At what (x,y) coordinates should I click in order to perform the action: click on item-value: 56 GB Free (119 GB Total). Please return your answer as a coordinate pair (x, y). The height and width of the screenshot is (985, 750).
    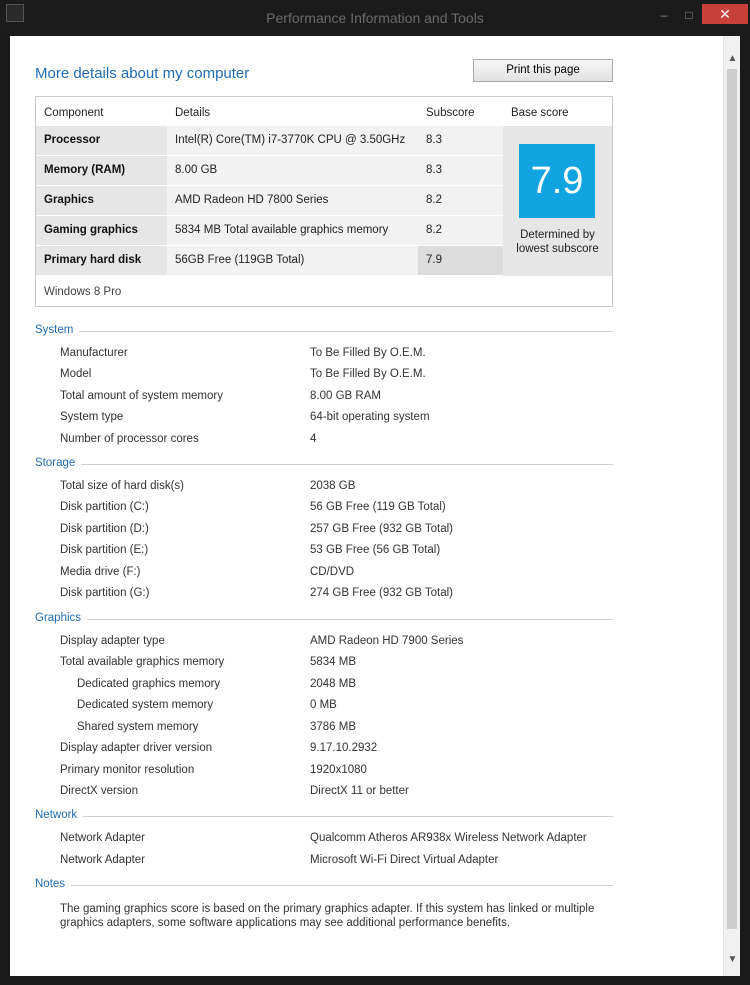
    Looking at the image, I should click on (378, 507).